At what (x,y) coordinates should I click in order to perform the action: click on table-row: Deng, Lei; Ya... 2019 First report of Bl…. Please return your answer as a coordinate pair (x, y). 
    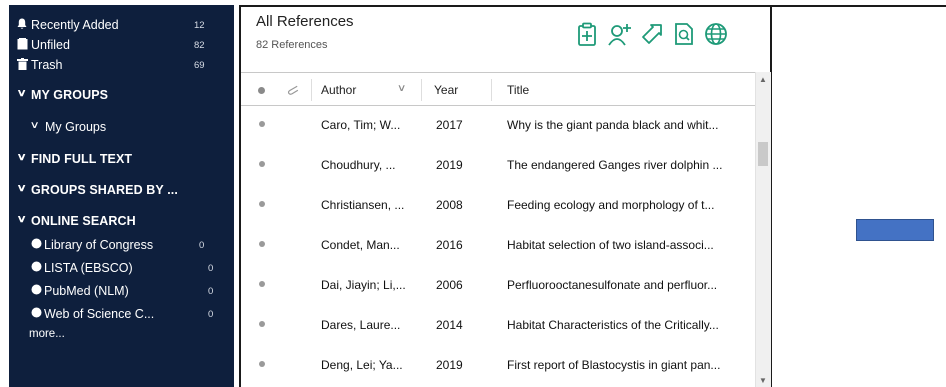
    Looking at the image, I should click on (498, 367).